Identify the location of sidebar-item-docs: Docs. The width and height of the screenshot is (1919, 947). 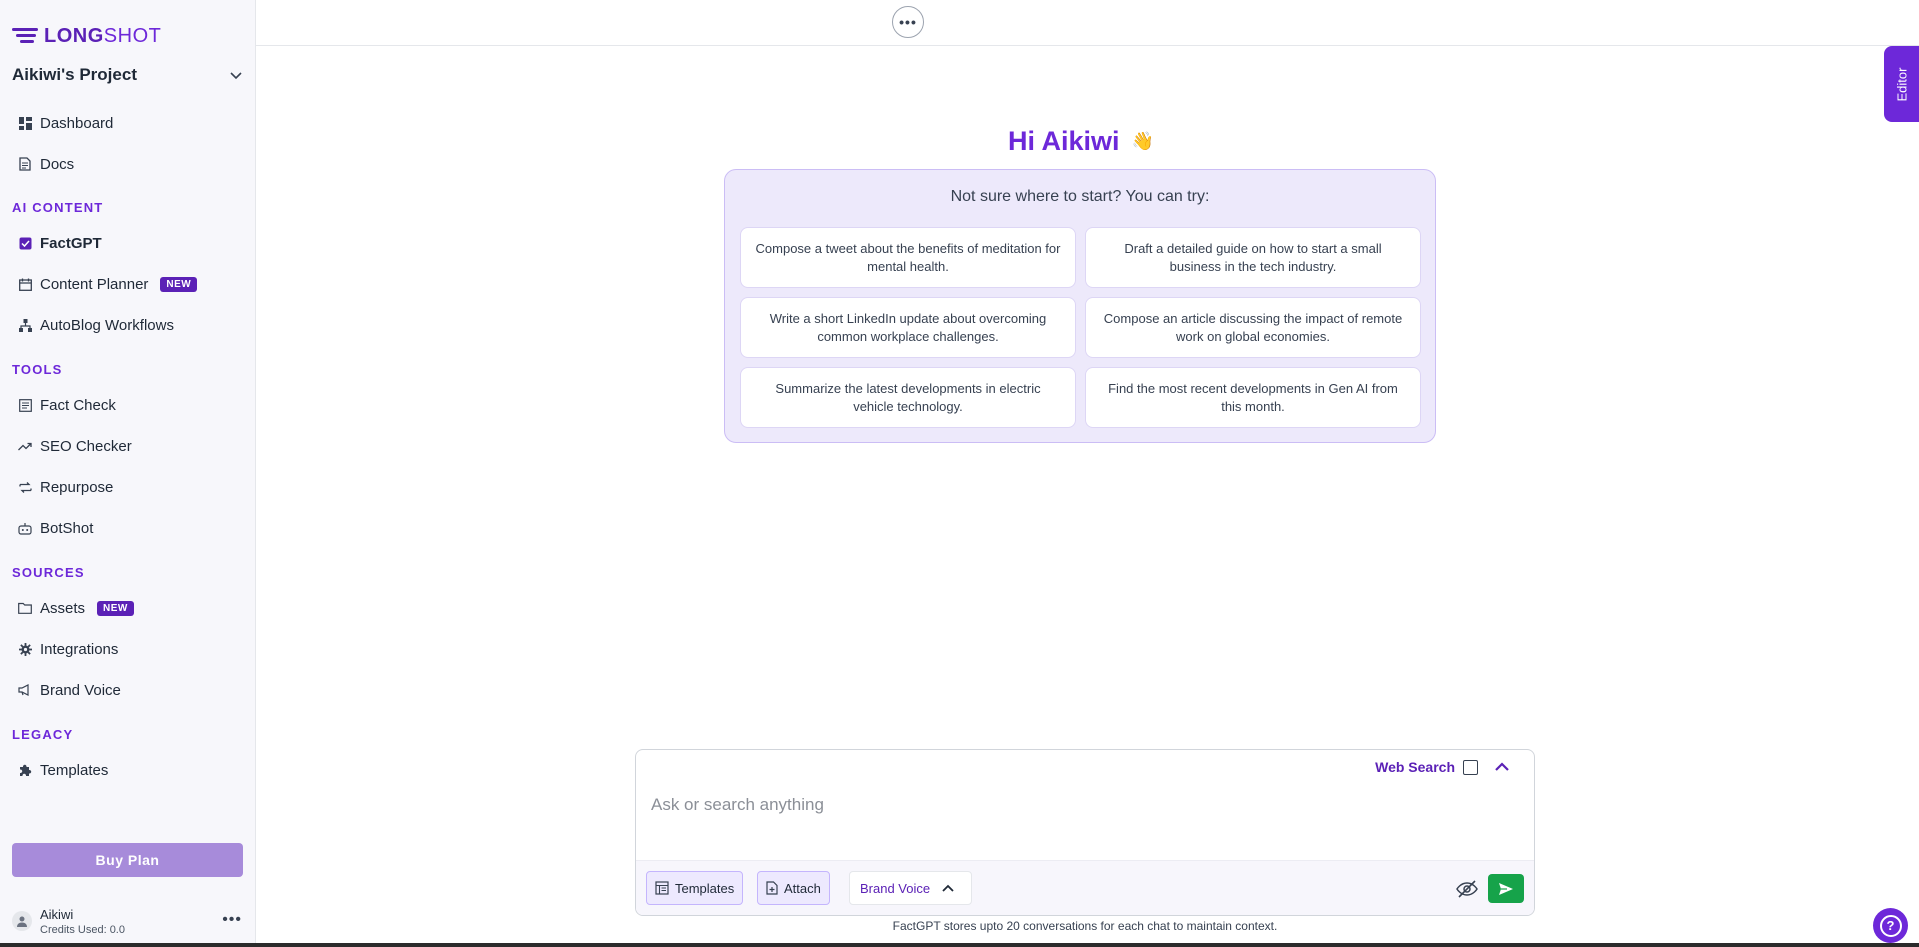
(128, 164).